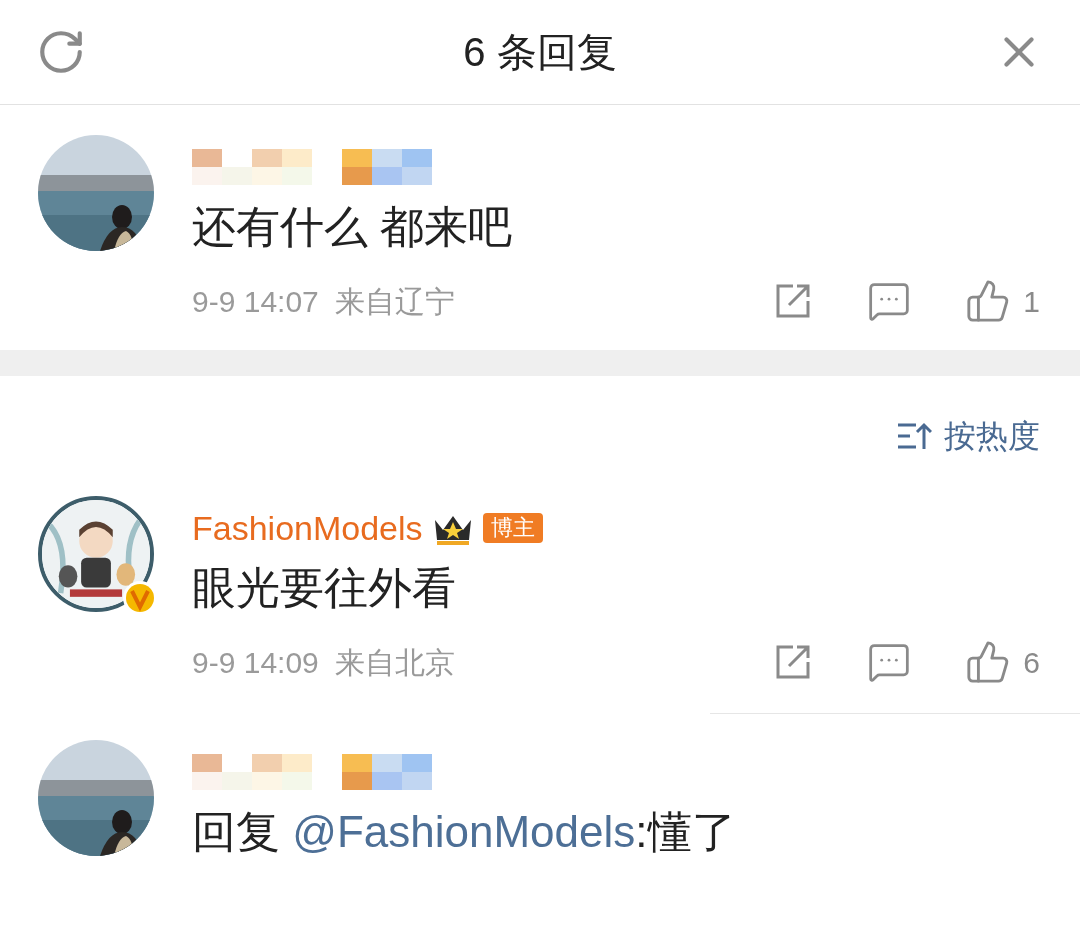 The width and height of the screenshot is (1080, 927). Describe the element at coordinates (394, 301) in the screenshot. I see `comment-location: 来自辽宁` at that location.